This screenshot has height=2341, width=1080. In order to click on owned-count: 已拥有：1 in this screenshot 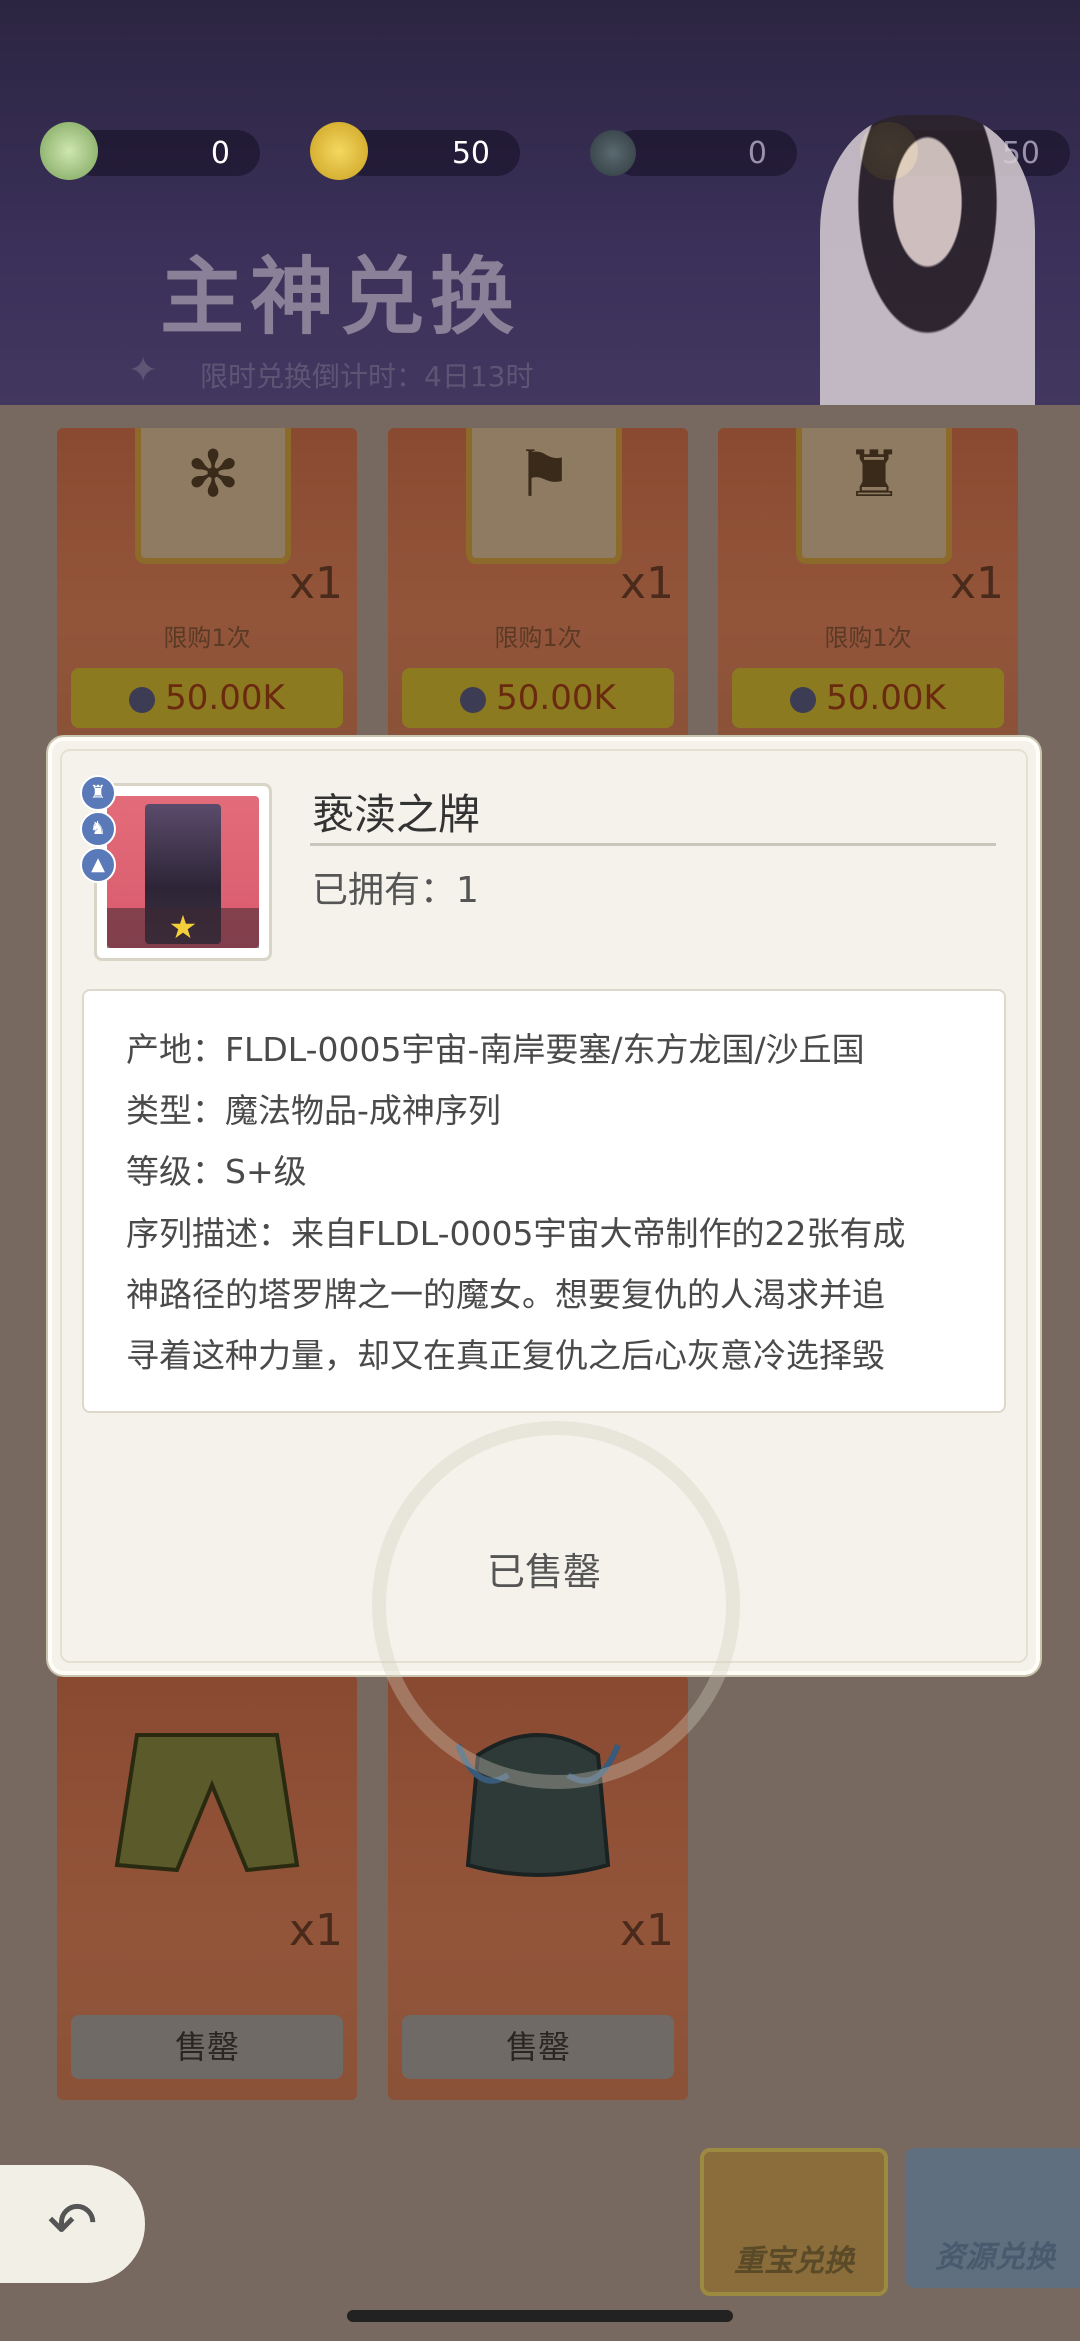, I will do `click(395, 890)`.